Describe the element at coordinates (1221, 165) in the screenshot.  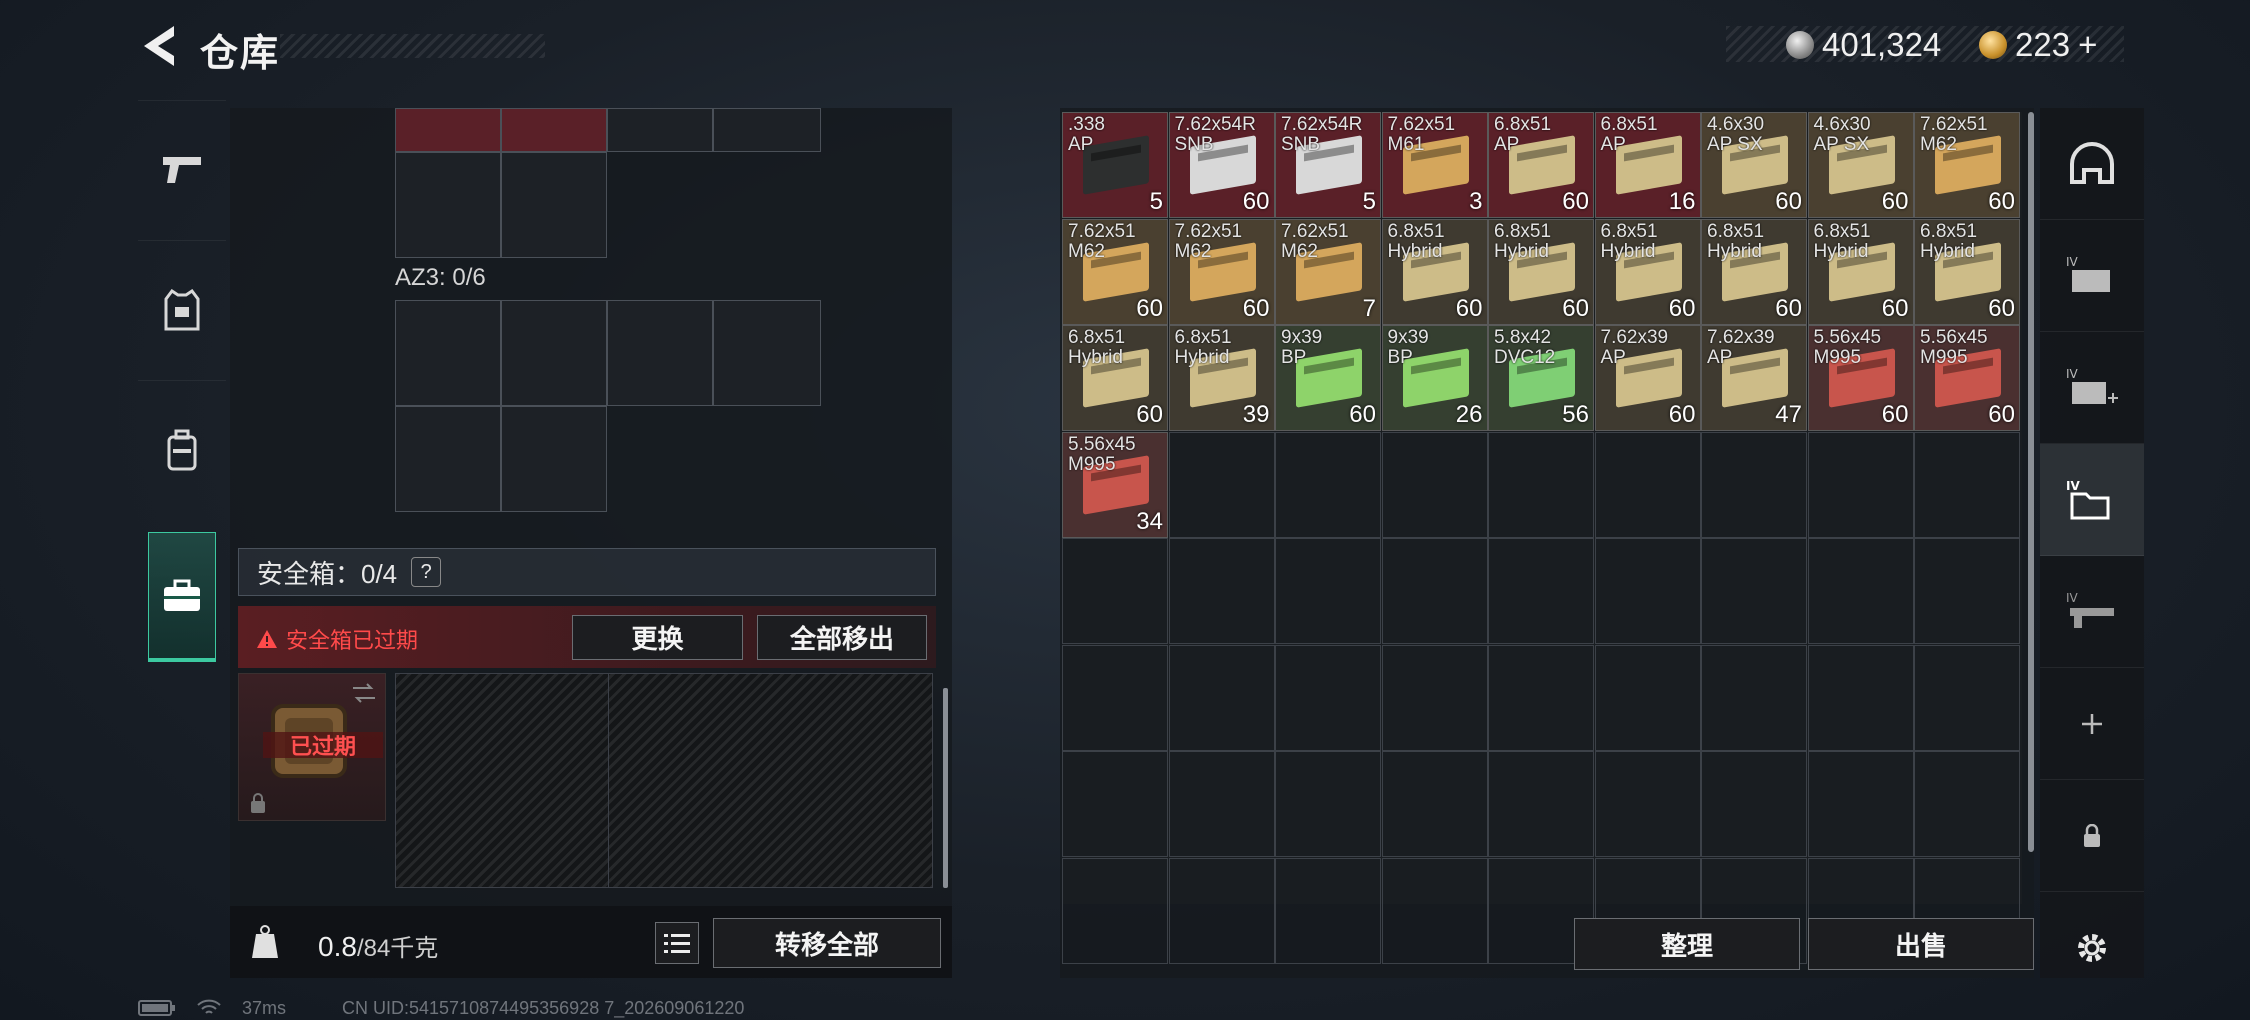
I see `ammo-item: 7.62x54R SNB 60` at that location.